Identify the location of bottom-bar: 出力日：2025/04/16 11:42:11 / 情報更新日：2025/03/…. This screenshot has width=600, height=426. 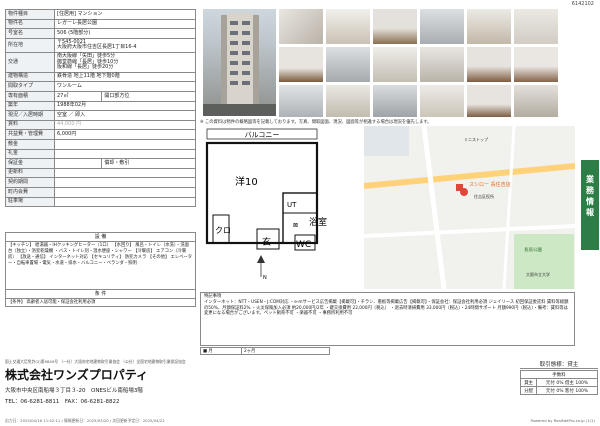
(300, 421).